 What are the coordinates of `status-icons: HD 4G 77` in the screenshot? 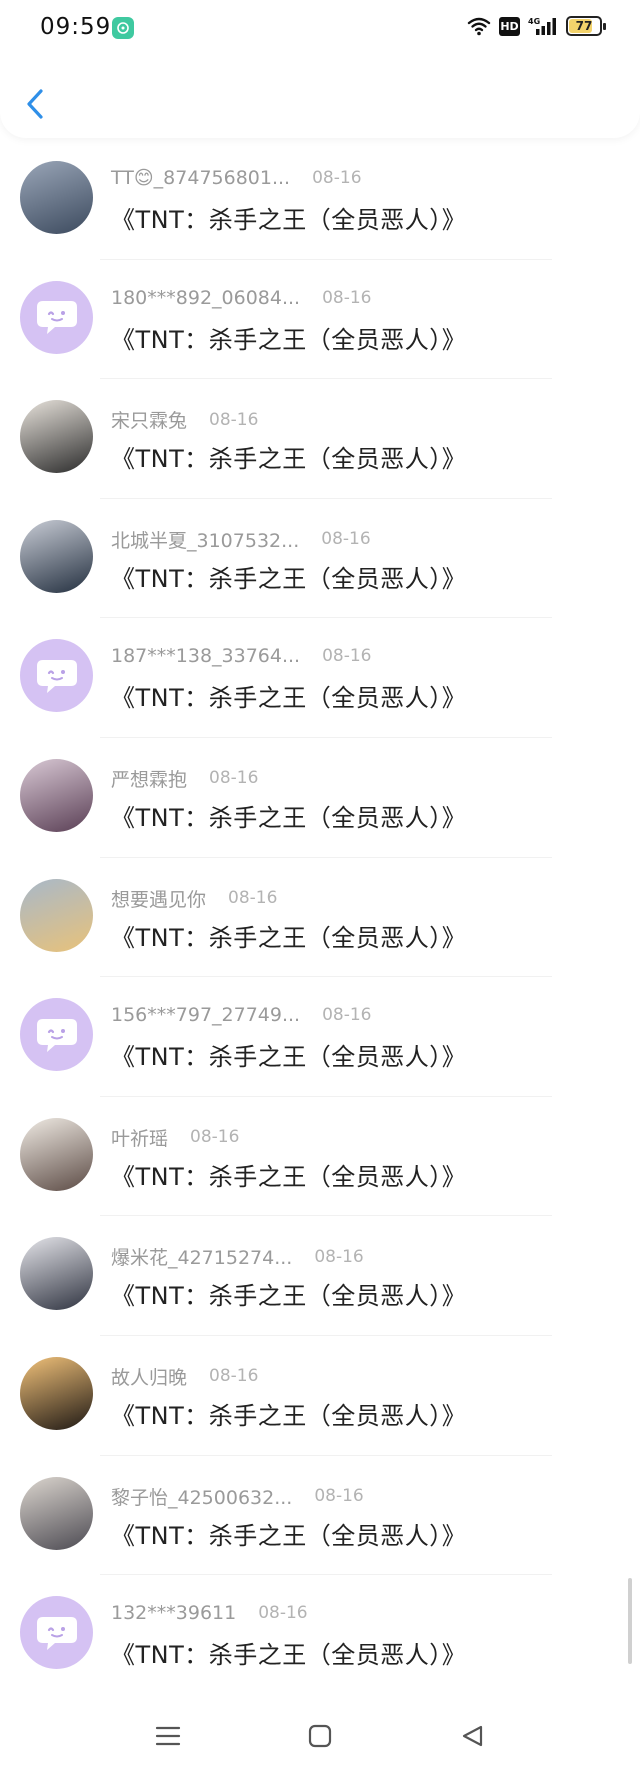 It's located at (536, 26).